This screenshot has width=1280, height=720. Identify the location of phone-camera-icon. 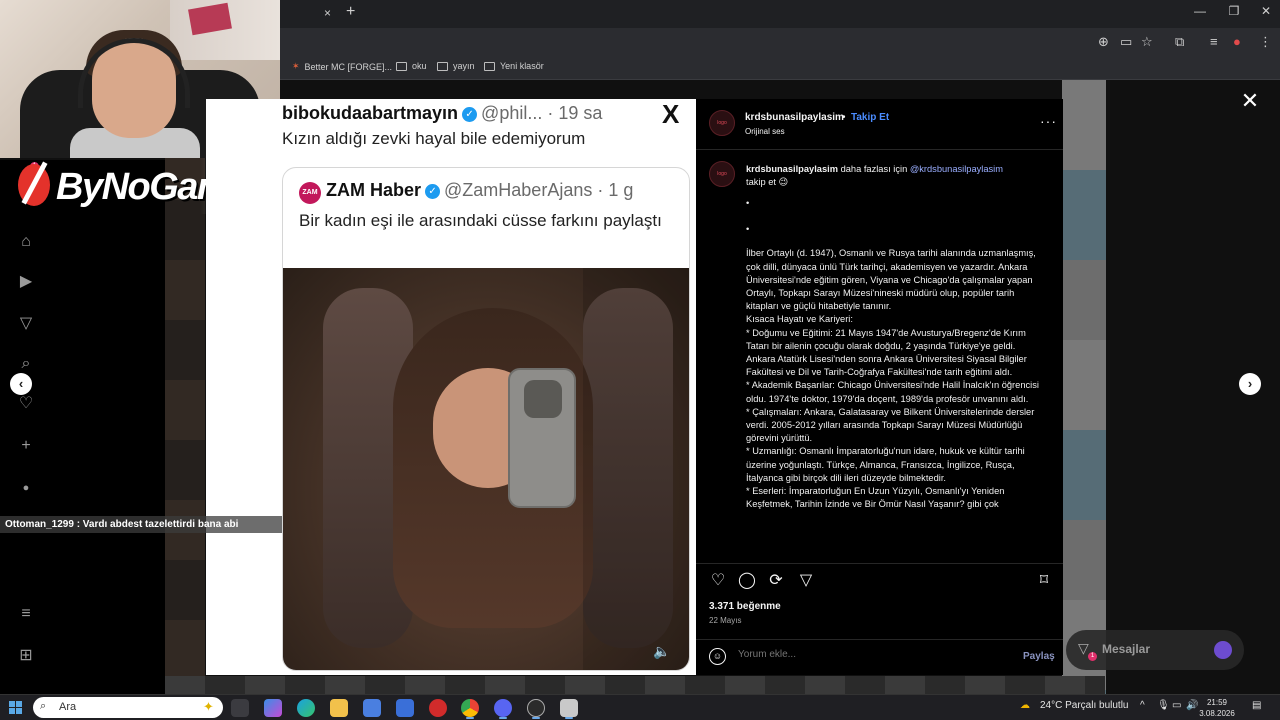
(543, 399).